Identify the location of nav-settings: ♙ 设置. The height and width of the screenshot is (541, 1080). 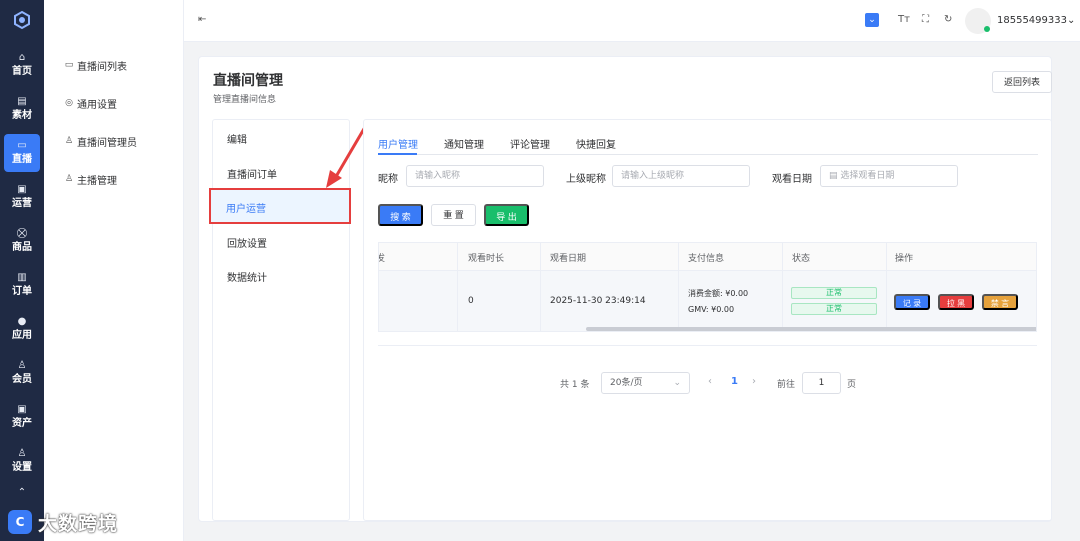
(22, 461).